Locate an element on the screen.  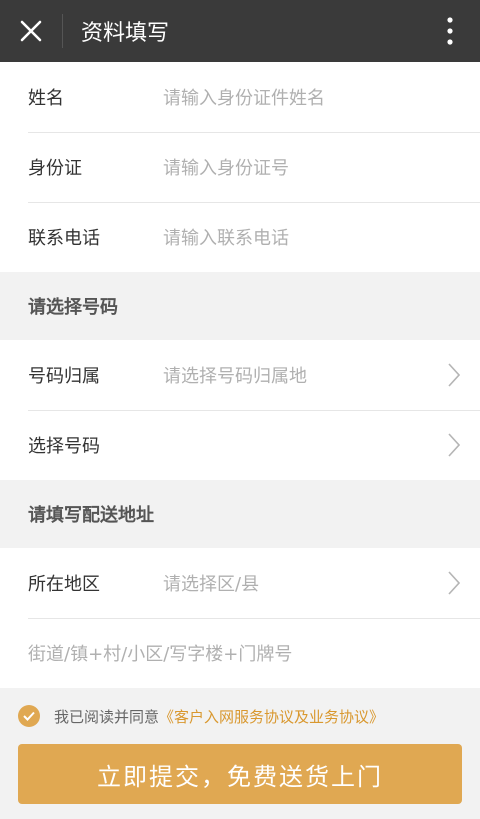
phone-label: 联系电话 is located at coordinates (64, 238).